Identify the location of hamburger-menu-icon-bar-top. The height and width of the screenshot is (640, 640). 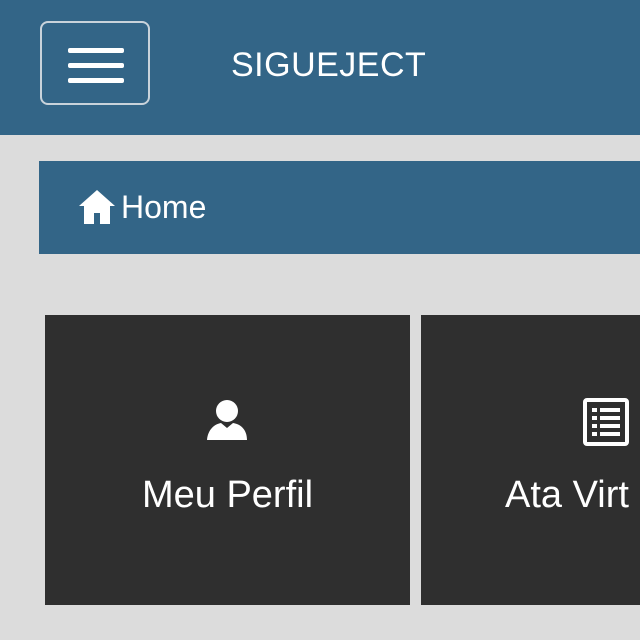
(96, 50).